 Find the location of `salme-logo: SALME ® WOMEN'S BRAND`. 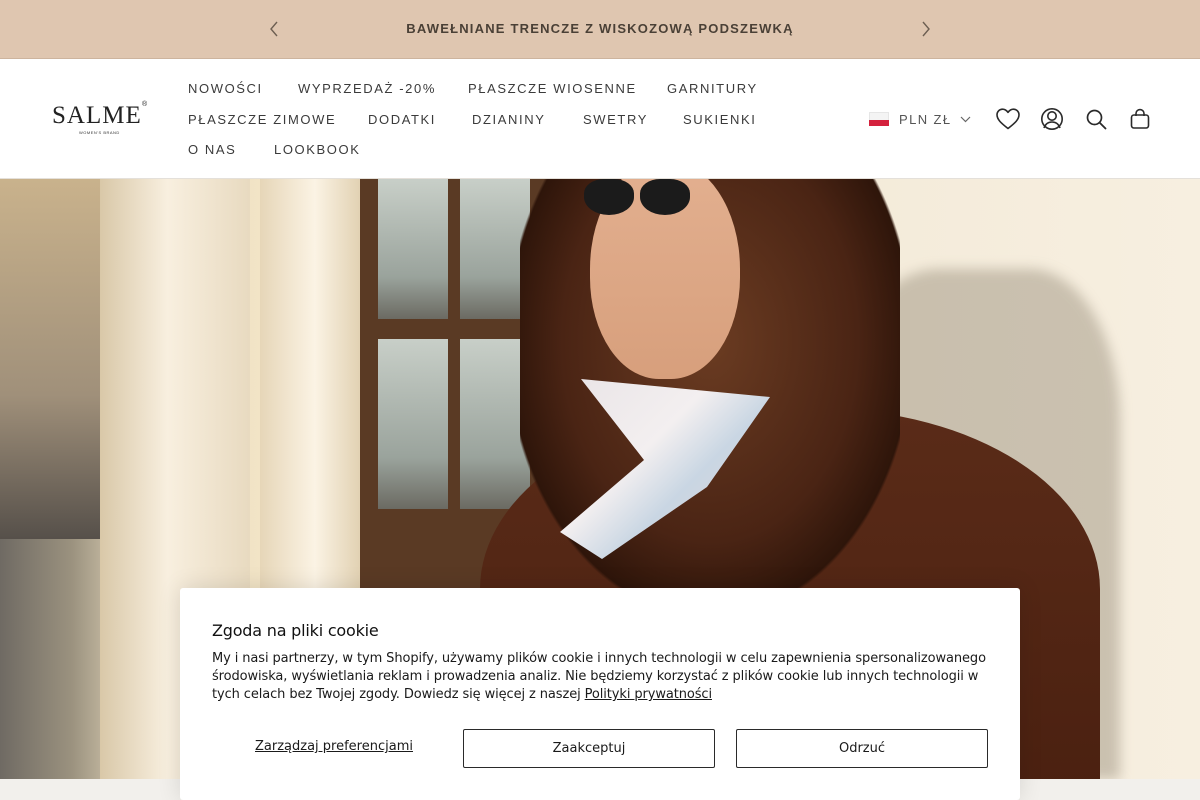

salme-logo: SALME ® WOMEN'S BRAND is located at coordinates (102, 120).